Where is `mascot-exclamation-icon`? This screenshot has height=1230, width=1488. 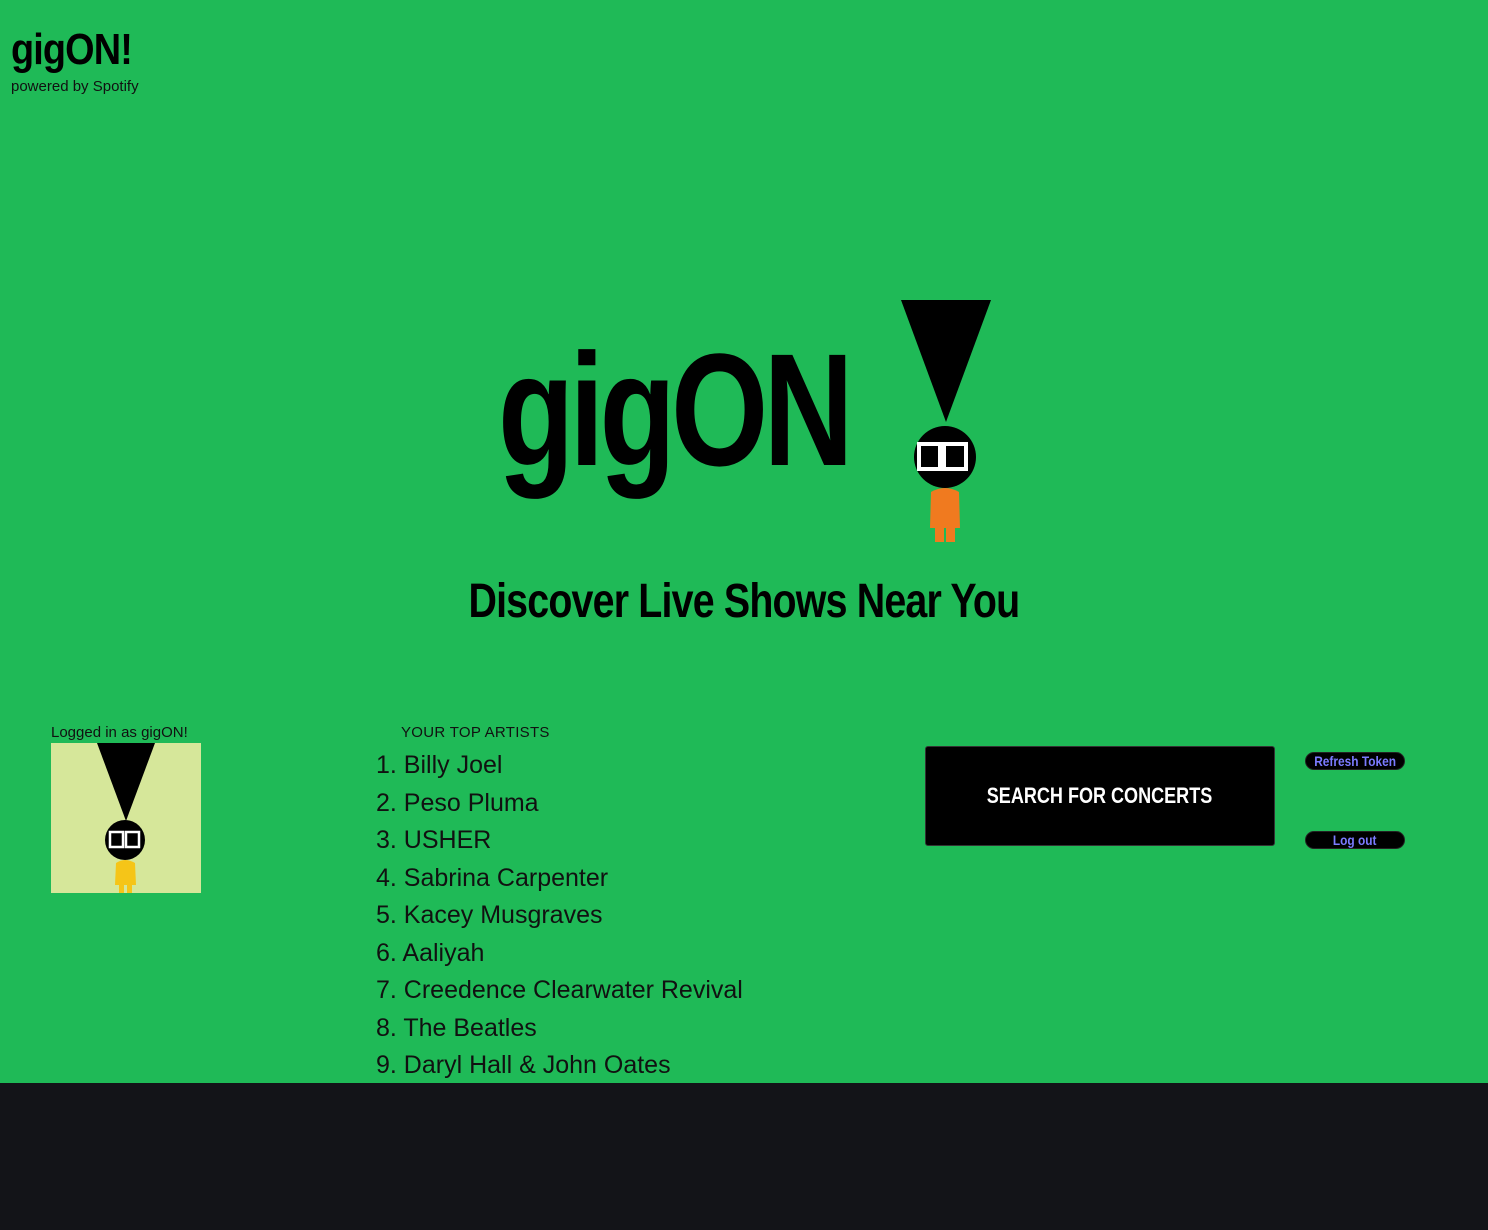 mascot-exclamation-icon is located at coordinates (946, 421).